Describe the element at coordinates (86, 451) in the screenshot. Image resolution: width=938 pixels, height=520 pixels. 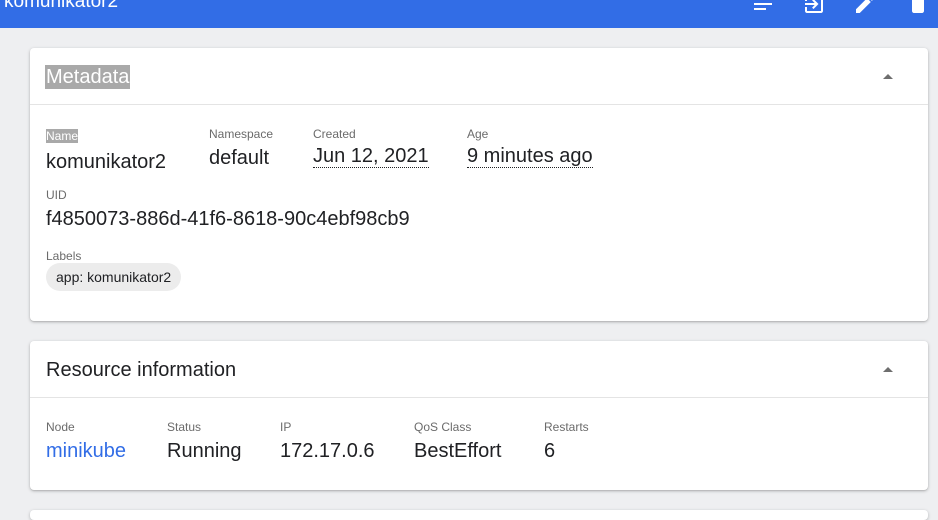
I see `node-link: minikube` at that location.